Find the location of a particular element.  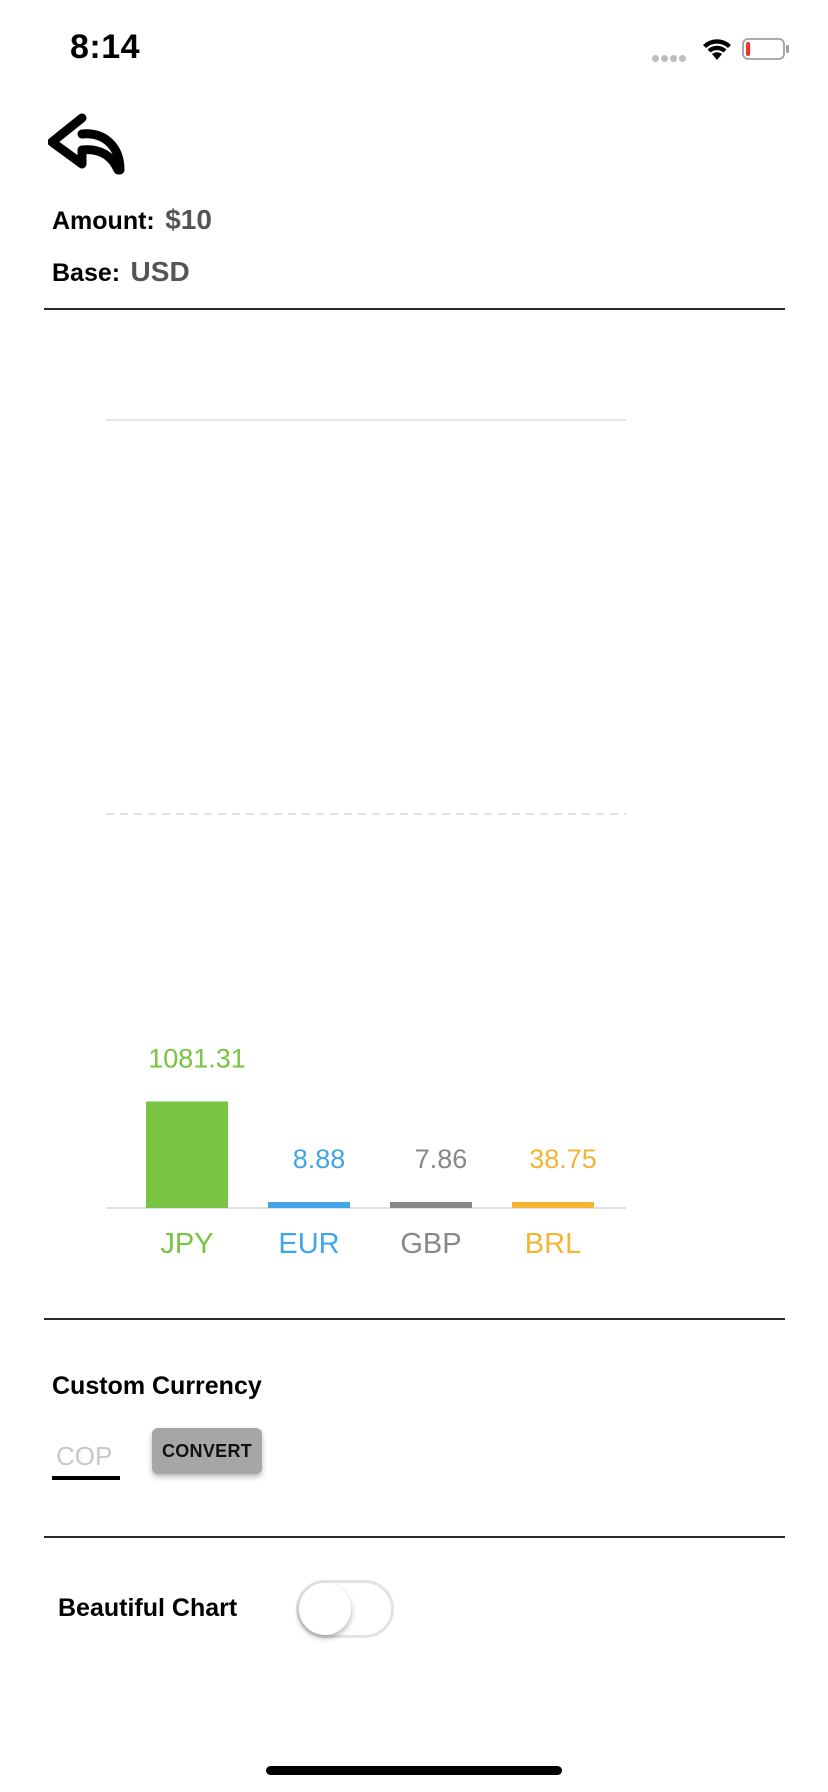

battery-low-icon is located at coordinates (765, 49).